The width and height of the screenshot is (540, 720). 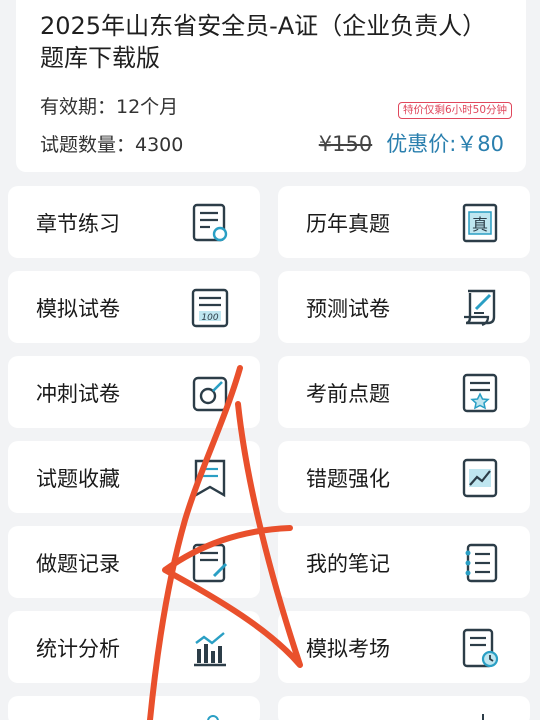 What do you see at coordinates (480, 478) in the screenshot?
I see `wrong-questions-icon` at bounding box center [480, 478].